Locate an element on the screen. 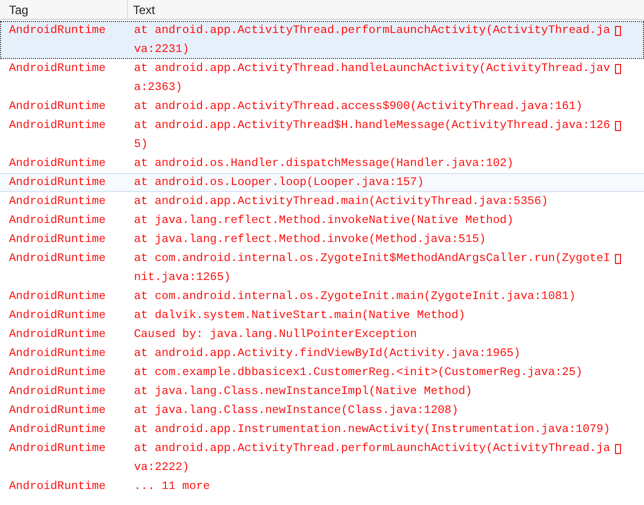  log-text-line: at java.lang.reflect.Method.invoke(Method.java:515) is located at coordinates (310, 240).